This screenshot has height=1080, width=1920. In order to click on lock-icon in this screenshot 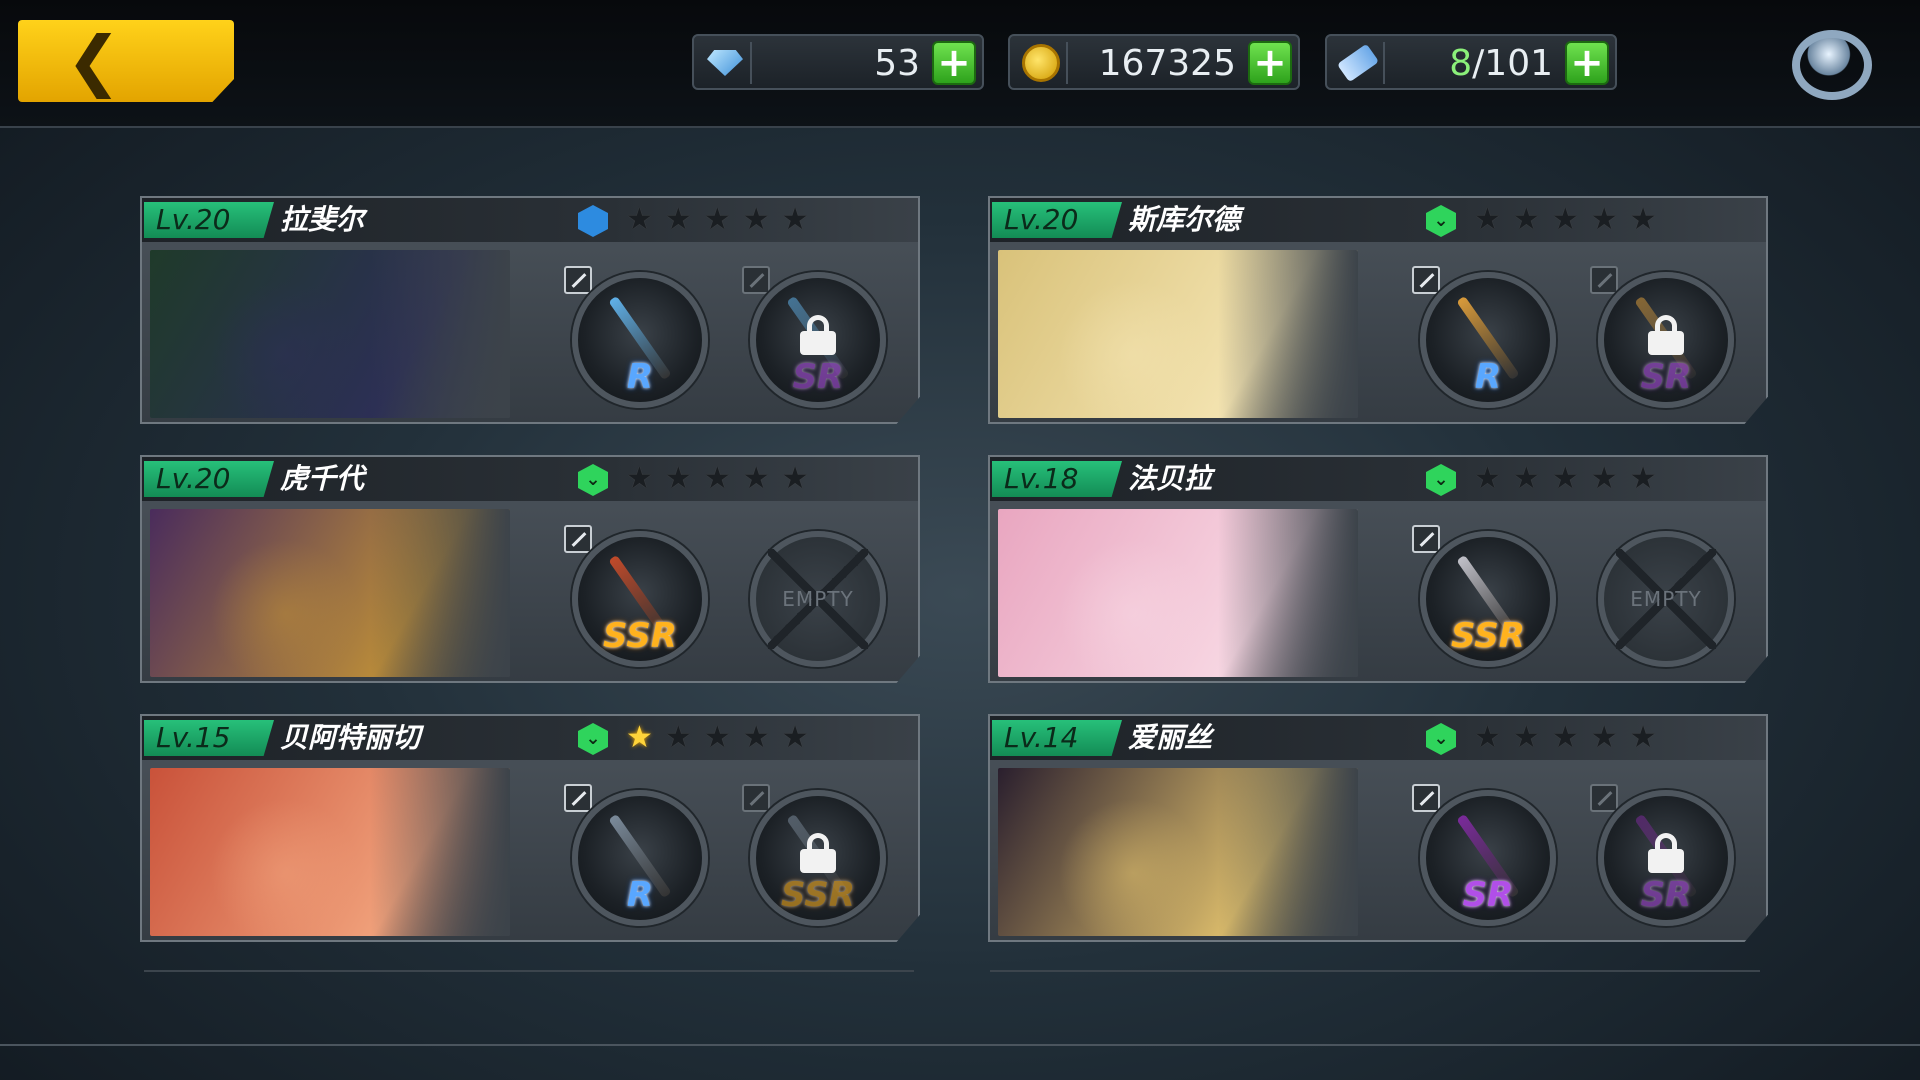, I will do `click(818, 853)`.